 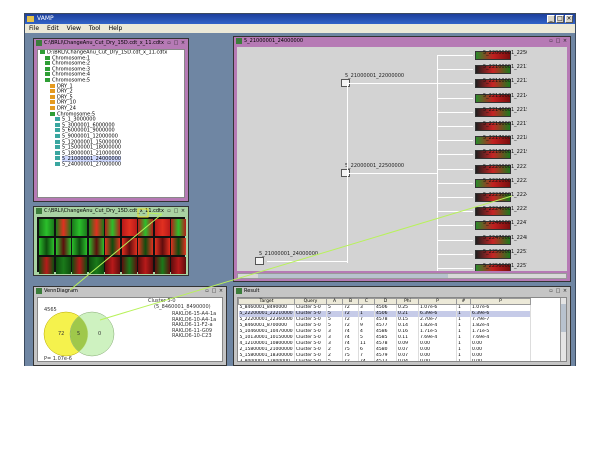 What do you see at coordinates (130, 291) in the screenshot?
I see `venn-panel-title-bar: VennDiagram ▫ □ ×` at bounding box center [130, 291].